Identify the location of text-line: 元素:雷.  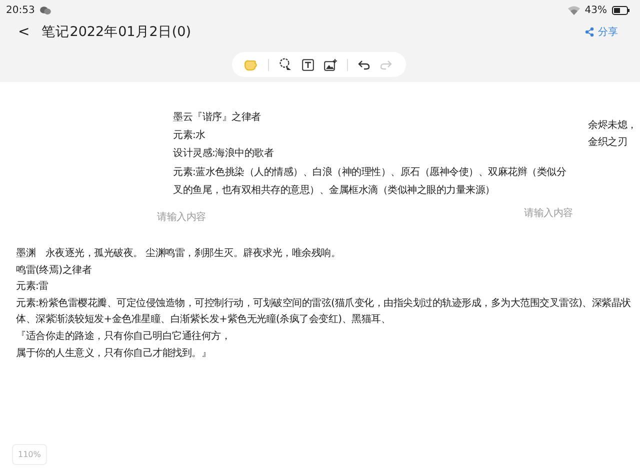
(33, 287).